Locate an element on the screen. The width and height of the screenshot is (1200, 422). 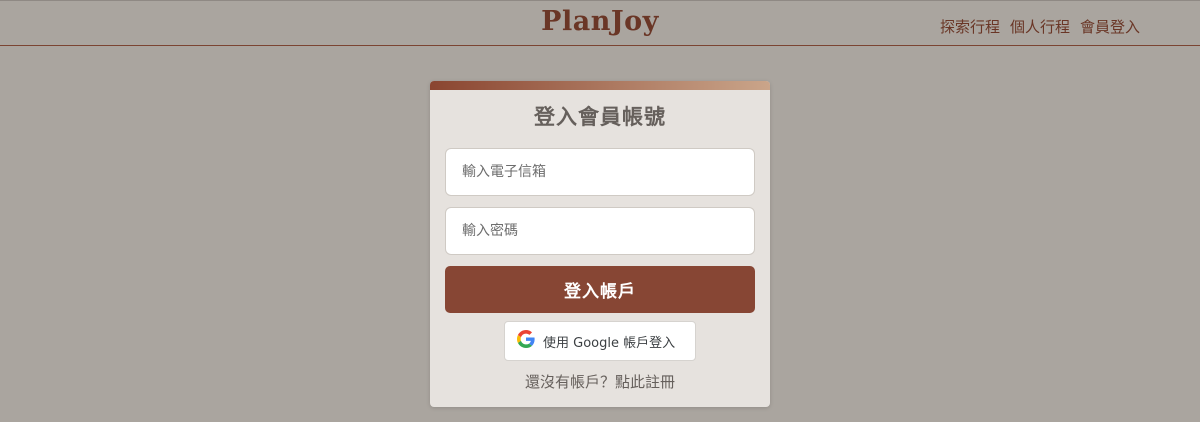
register-link: 還沒有帳戶？點此註冊 is located at coordinates (600, 381).